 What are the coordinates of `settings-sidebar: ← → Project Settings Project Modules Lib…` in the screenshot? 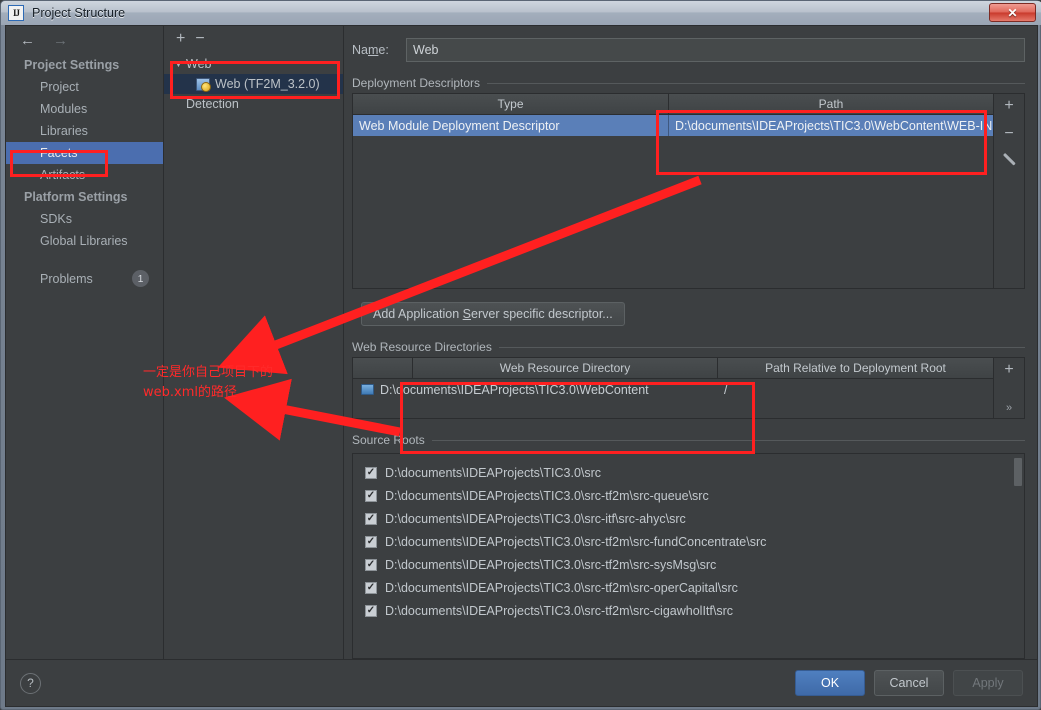 It's located at (85, 342).